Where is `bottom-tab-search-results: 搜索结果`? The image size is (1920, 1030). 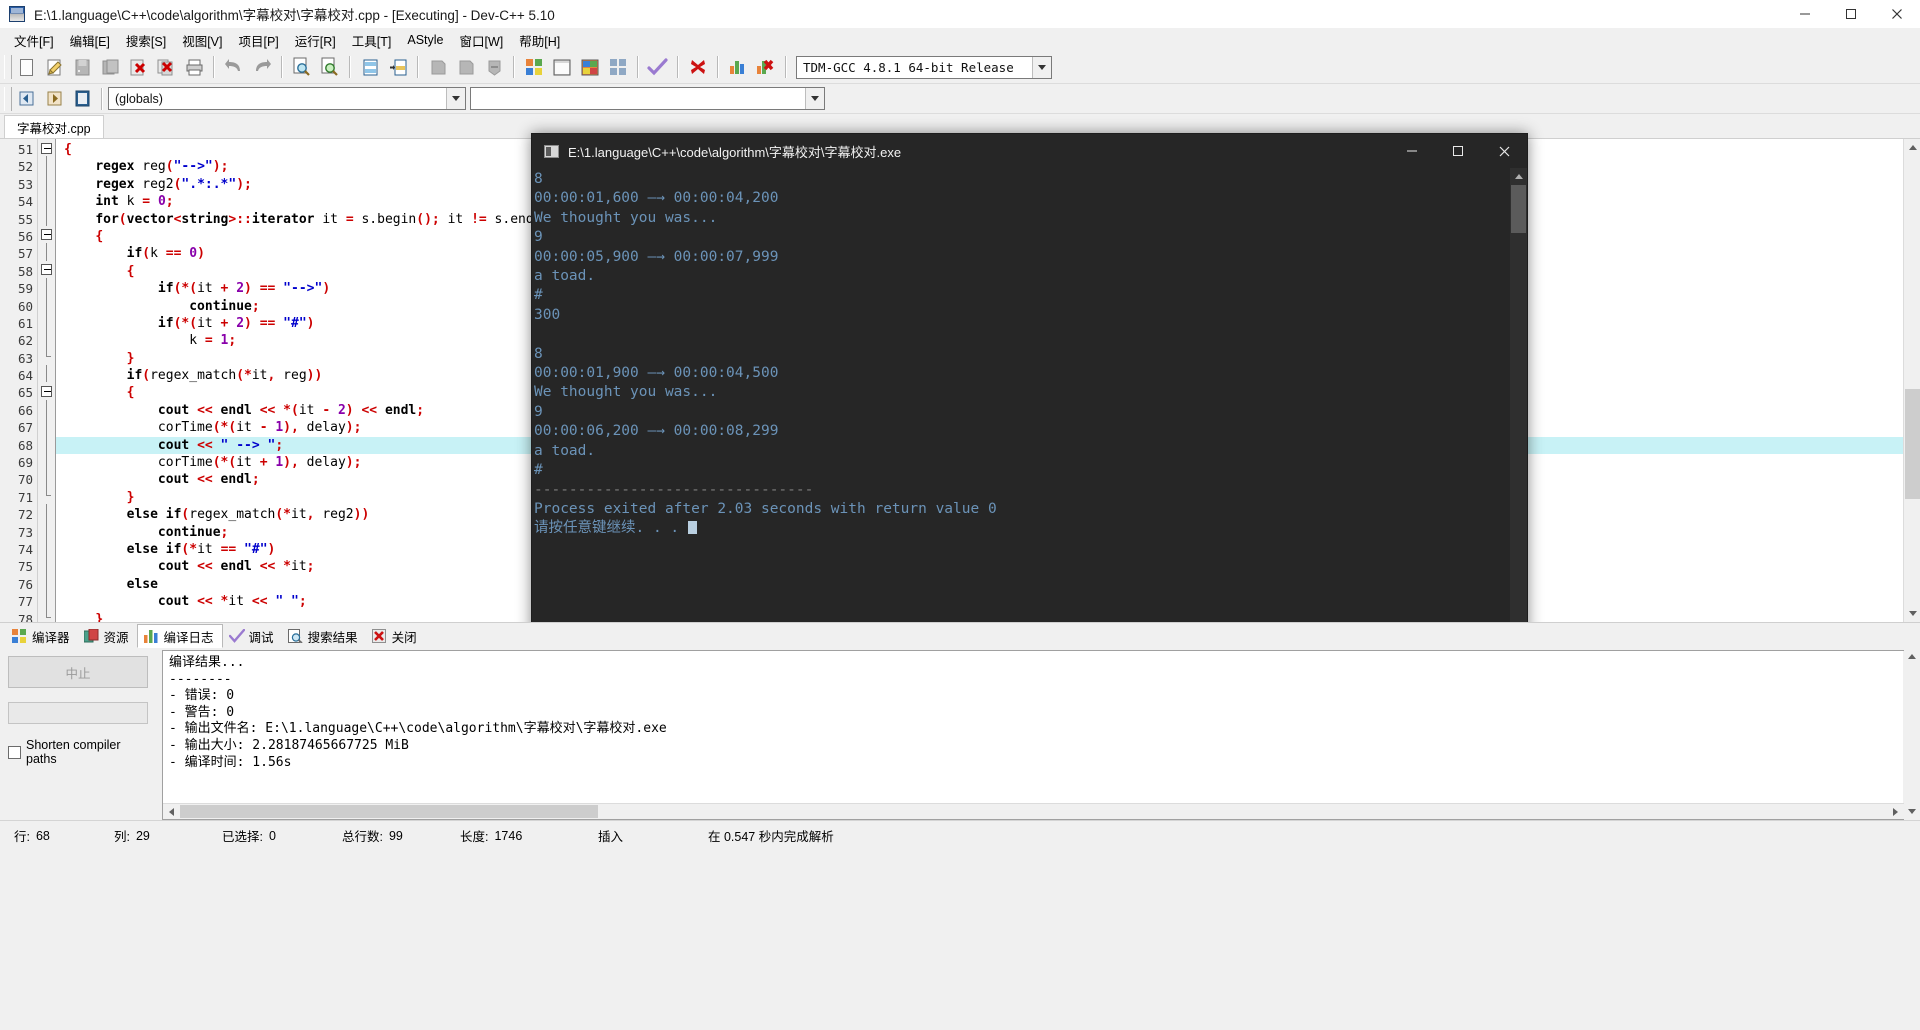 bottom-tab-search-results: 搜索结果 is located at coordinates (323, 636).